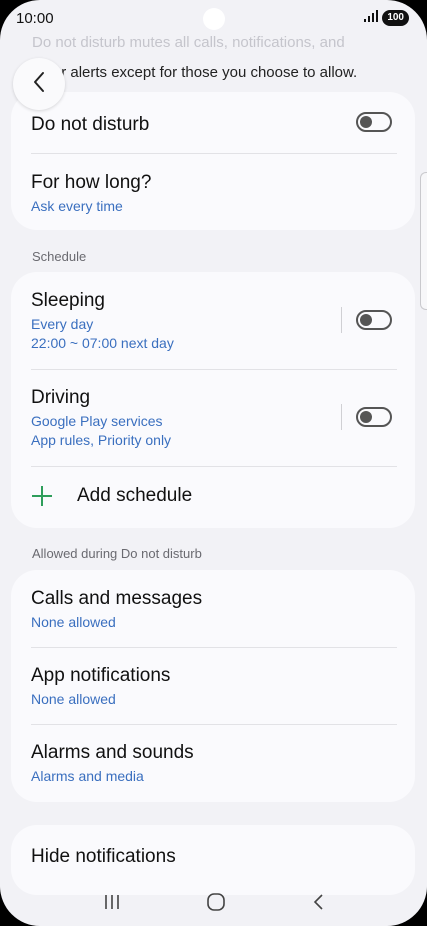 The image size is (427, 926). I want to click on schedule-item-title: Sleeping, so click(68, 300).